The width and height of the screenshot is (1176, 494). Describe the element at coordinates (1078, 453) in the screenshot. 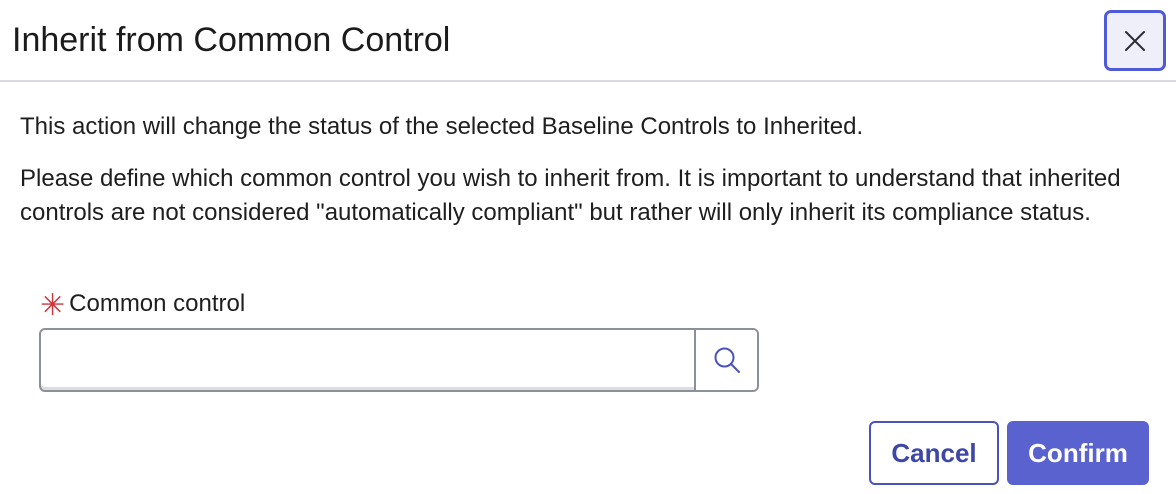

I see `confirm-button: Confirm` at that location.